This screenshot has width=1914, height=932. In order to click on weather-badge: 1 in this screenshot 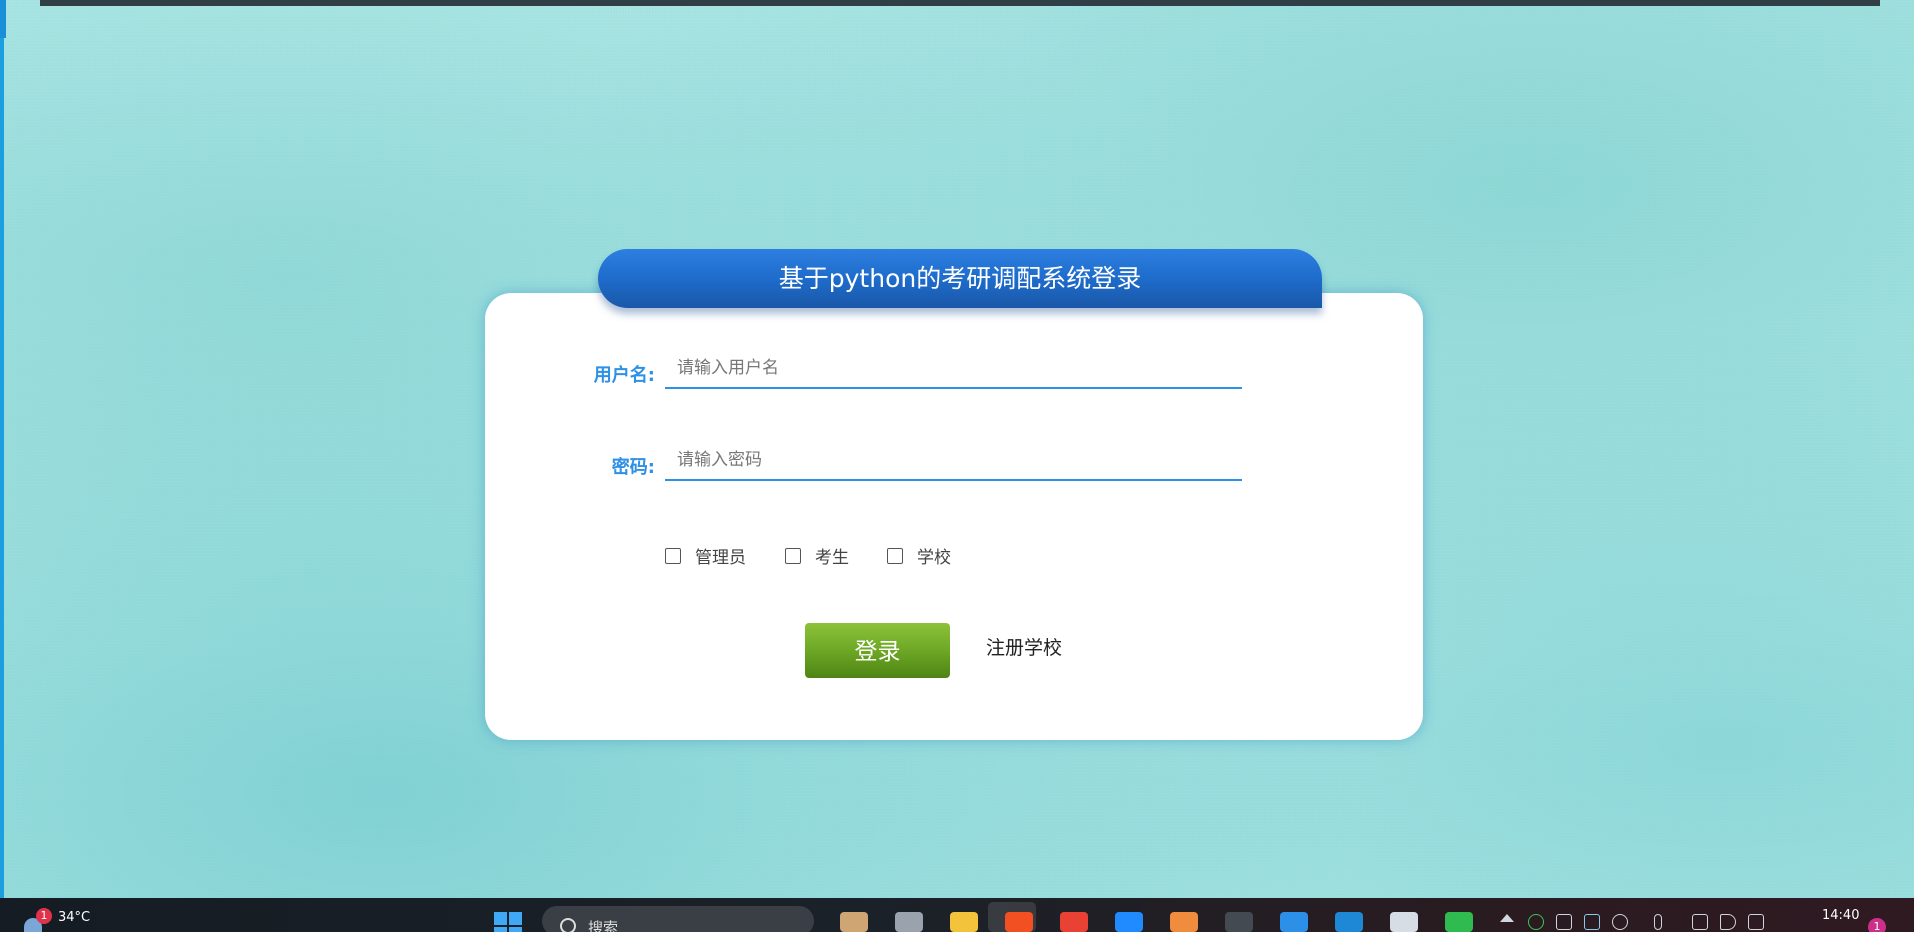, I will do `click(44, 916)`.